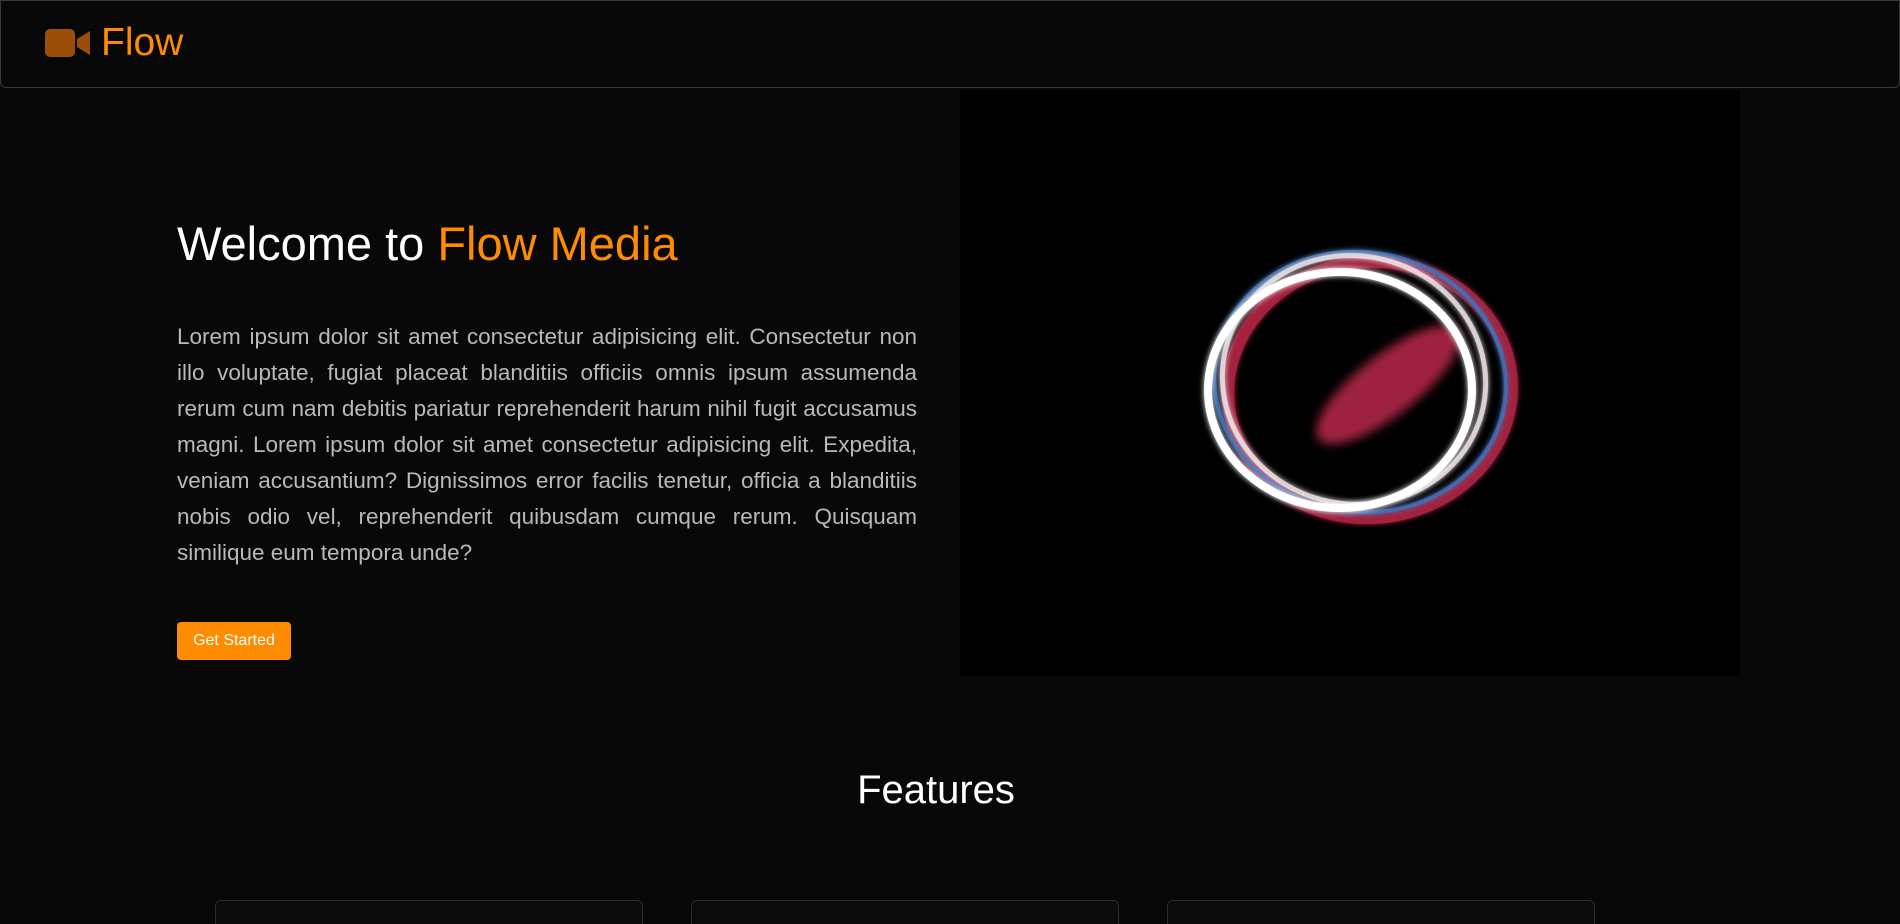 This screenshot has height=924, width=1900. Describe the element at coordinates (557, 243) in the screenshot. I see `hero-title-highlight: Flow Media` at that location.